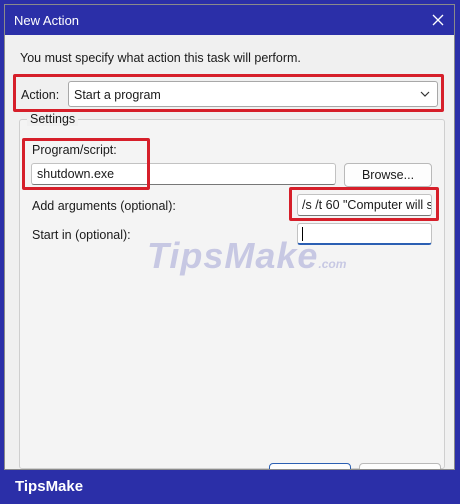  Describe the element at coordinates (81, 235) in the screenshot. I see `start-in-label: Start in (optional):` at that location.